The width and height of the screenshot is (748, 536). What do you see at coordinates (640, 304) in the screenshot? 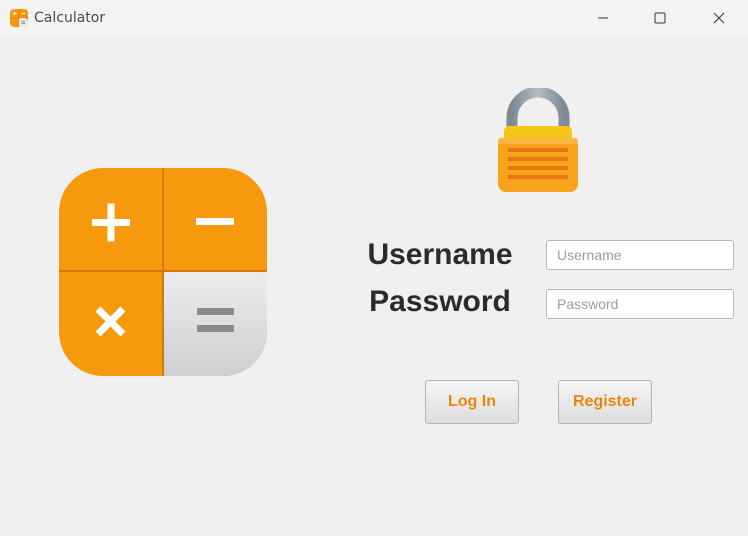
I see `password-input` at bounding box center [640, 304].